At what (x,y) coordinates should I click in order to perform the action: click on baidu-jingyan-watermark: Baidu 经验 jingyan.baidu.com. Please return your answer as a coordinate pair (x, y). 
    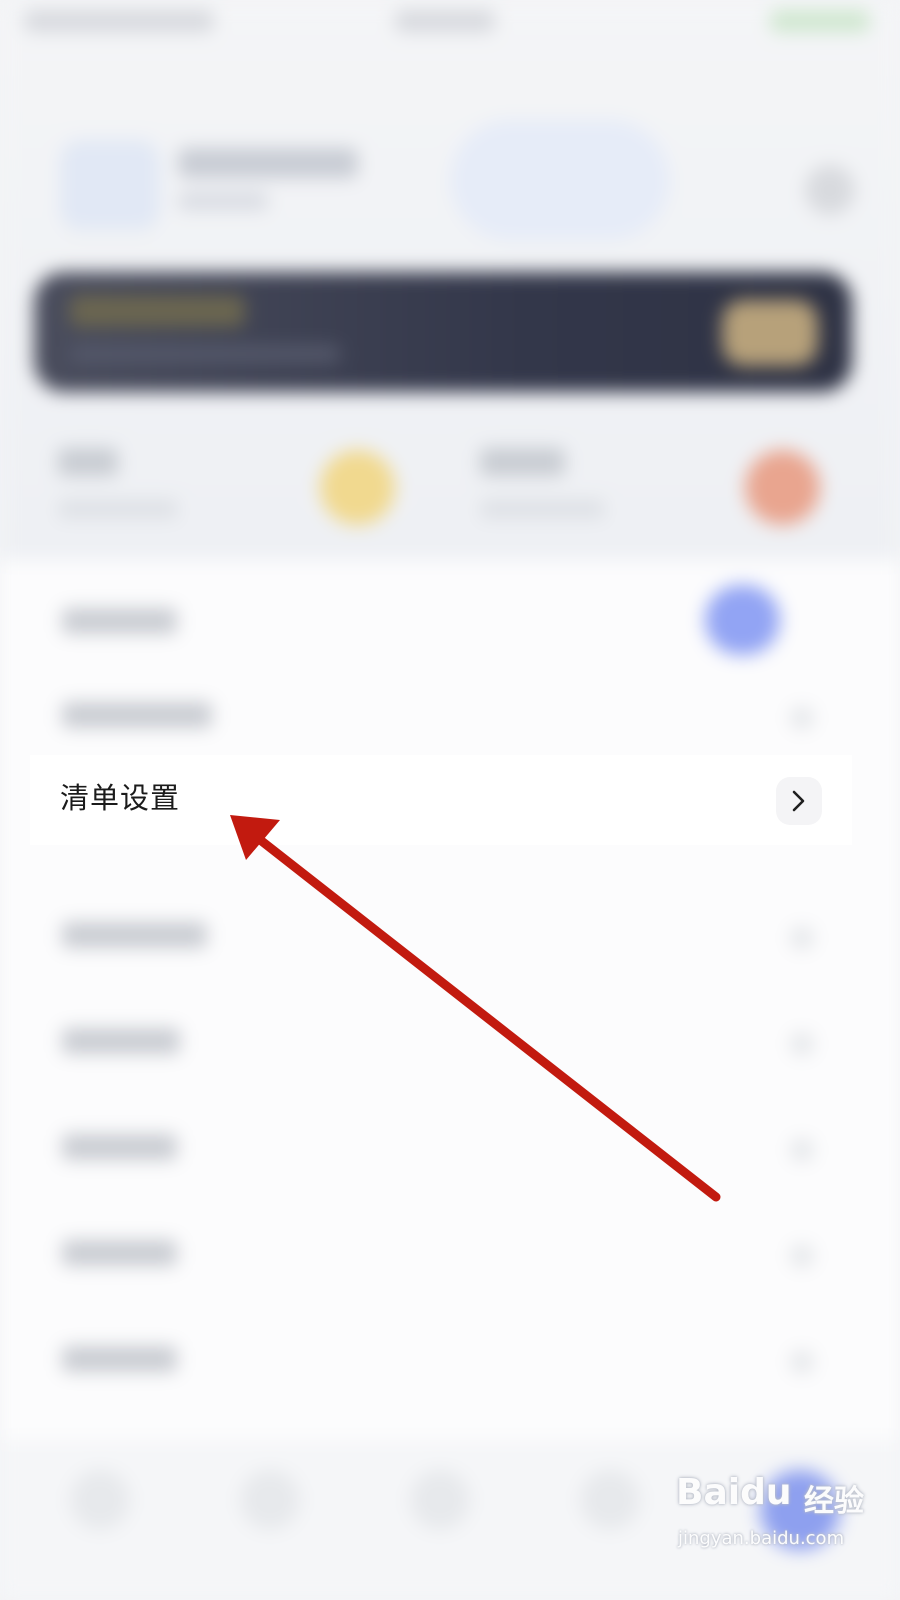
    Looking at the image, I should click on (781, 1527).